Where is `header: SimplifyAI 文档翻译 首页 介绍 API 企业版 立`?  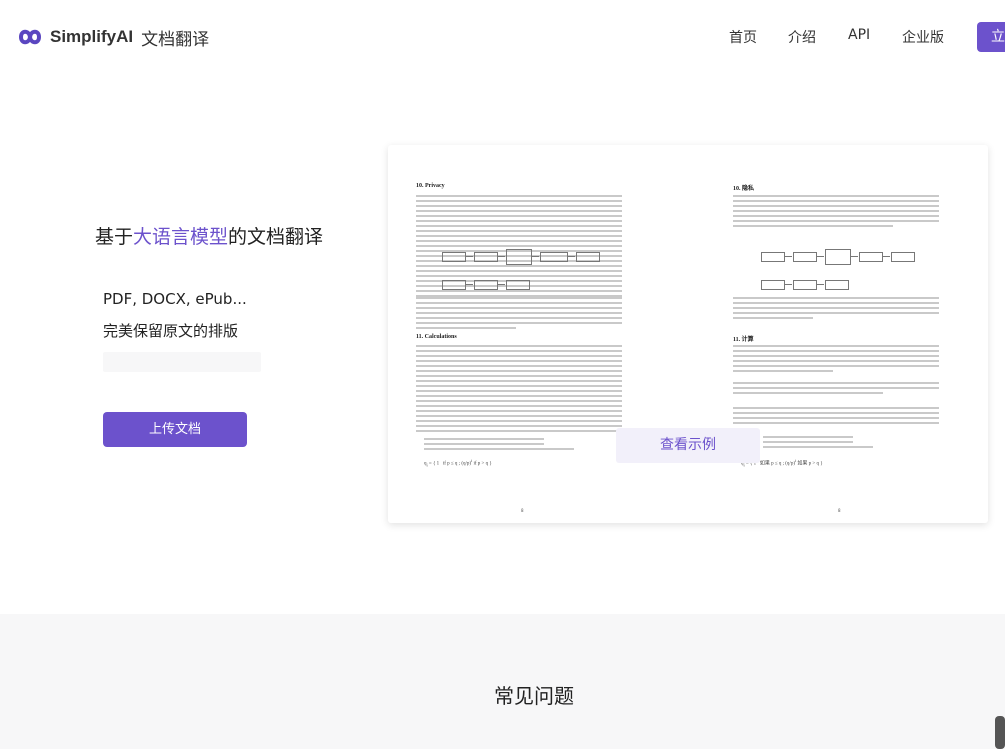
header: SimplifyAI 文档翻译 首页 介绍 API 企业版 立 is located at coordinates (502, 37).